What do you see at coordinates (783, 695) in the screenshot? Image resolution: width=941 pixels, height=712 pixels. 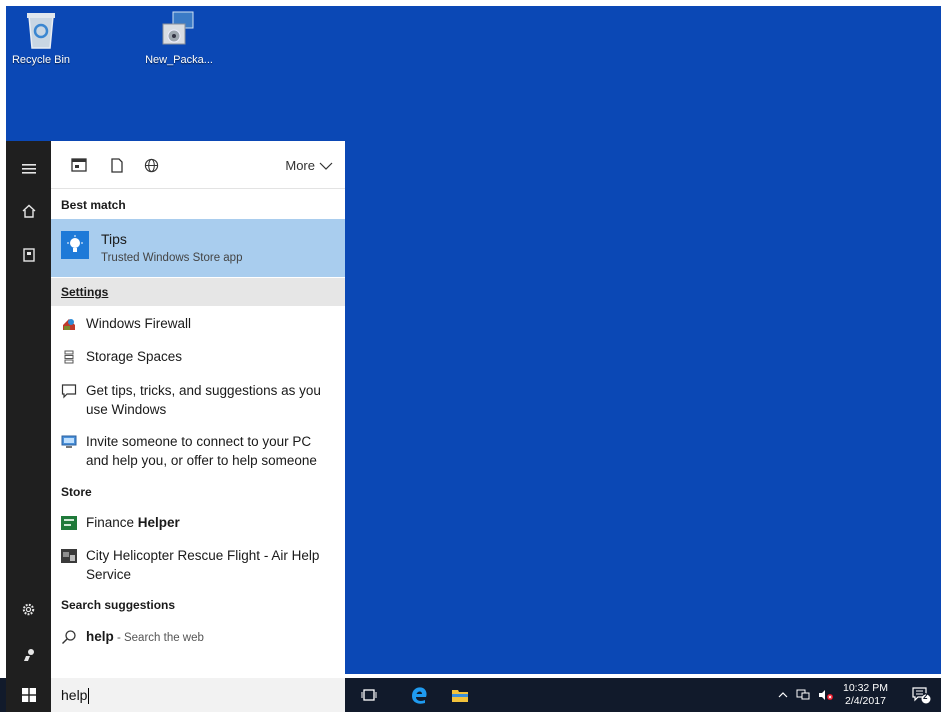 I see `show-hidden-icons-icon` at bounding box center [783, 695].